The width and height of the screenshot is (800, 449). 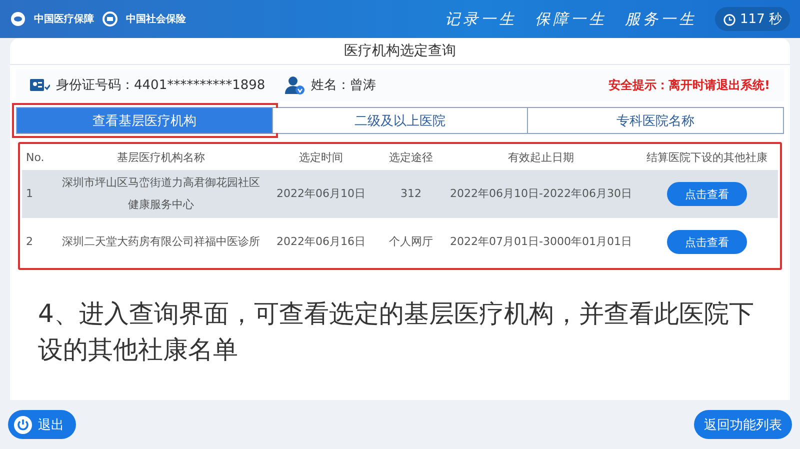 I want to click on logo-text: 中国医疗保障, so click(x=64, y=19).